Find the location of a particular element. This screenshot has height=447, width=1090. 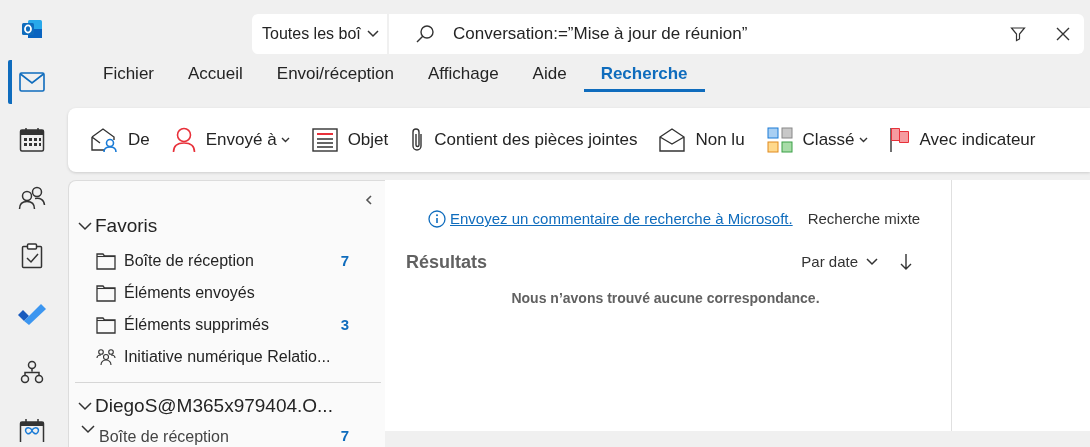

mail-icon is located at coordinates (32, 82).